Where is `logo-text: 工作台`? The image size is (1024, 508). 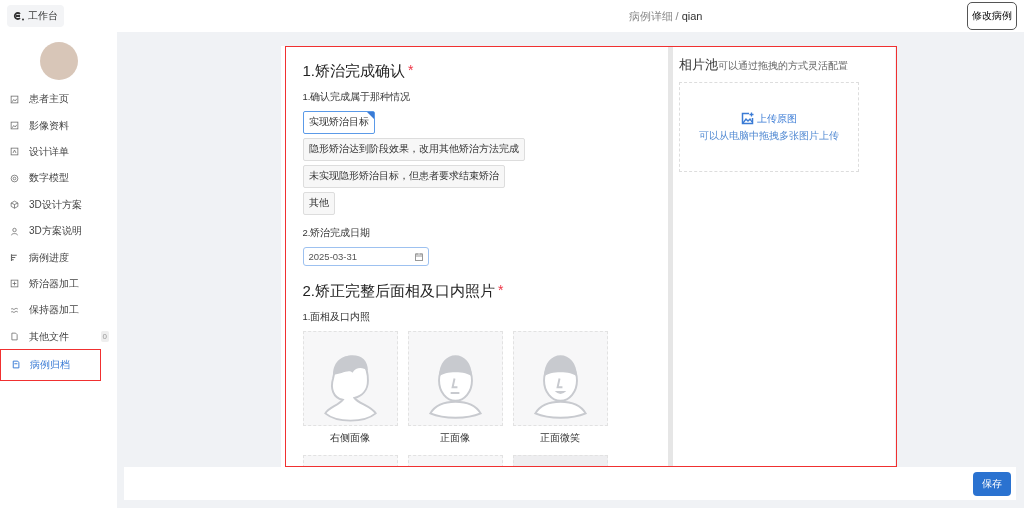 logo-text: 工作台 is located at coordinates (43, 16).